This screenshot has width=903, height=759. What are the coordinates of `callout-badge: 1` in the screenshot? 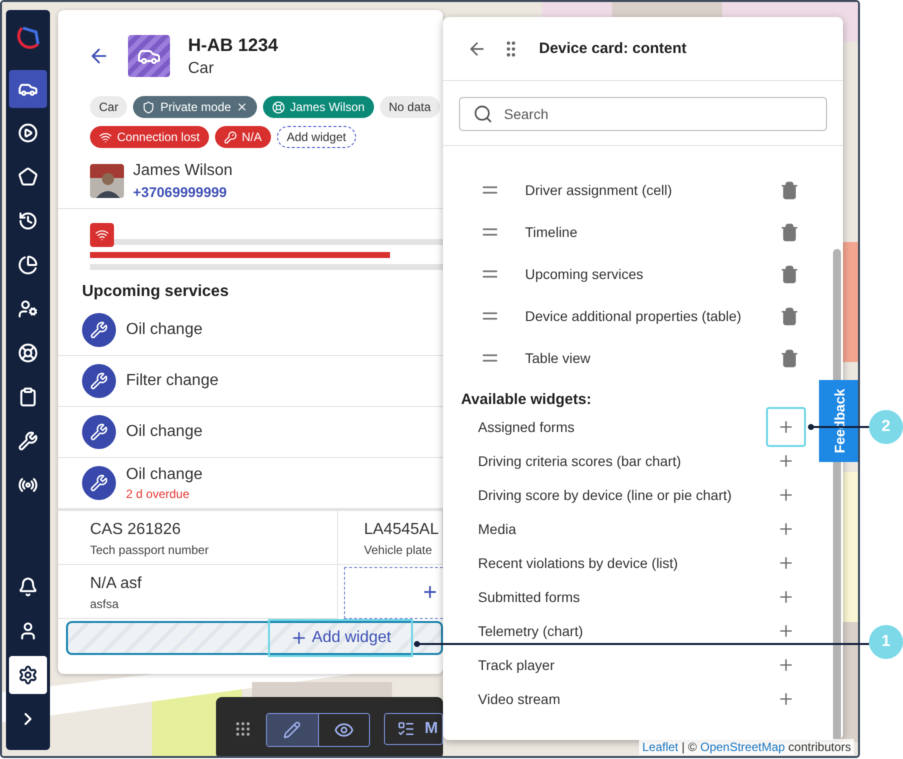 It's located at (886, 642).